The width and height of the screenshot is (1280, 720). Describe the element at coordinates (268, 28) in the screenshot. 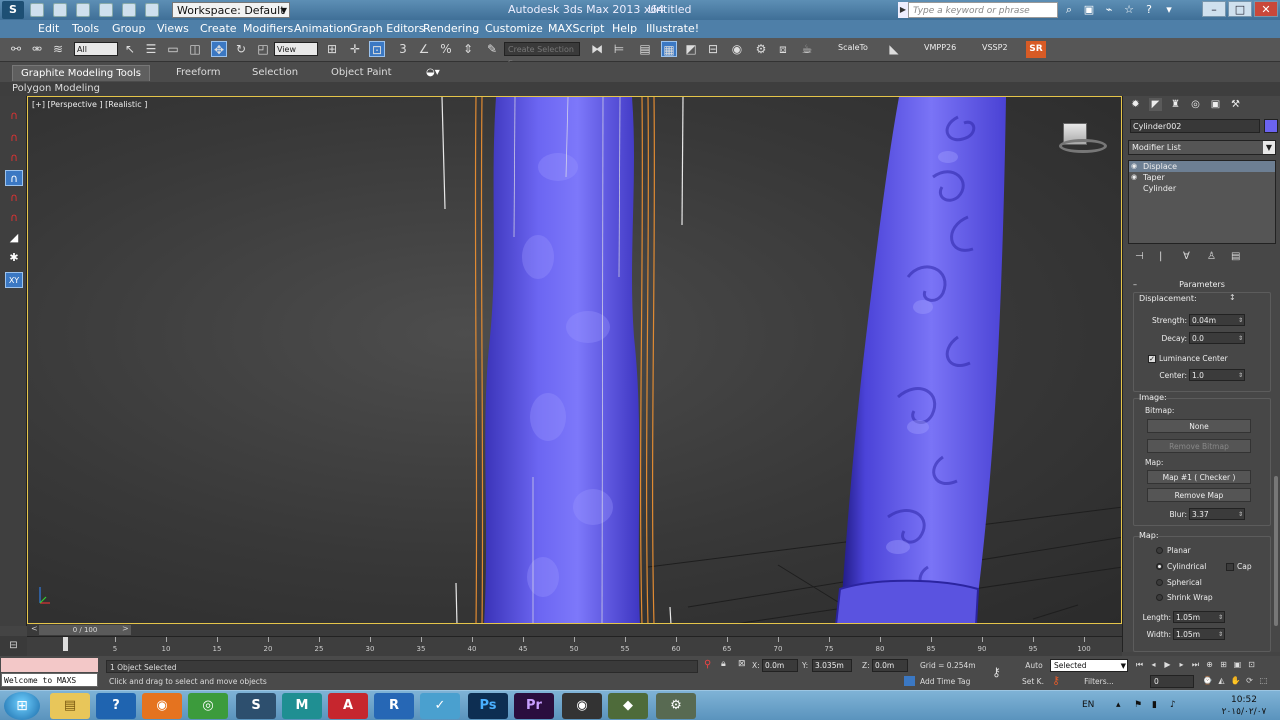

I see `menu-modifiers: Modifiers` at that location.